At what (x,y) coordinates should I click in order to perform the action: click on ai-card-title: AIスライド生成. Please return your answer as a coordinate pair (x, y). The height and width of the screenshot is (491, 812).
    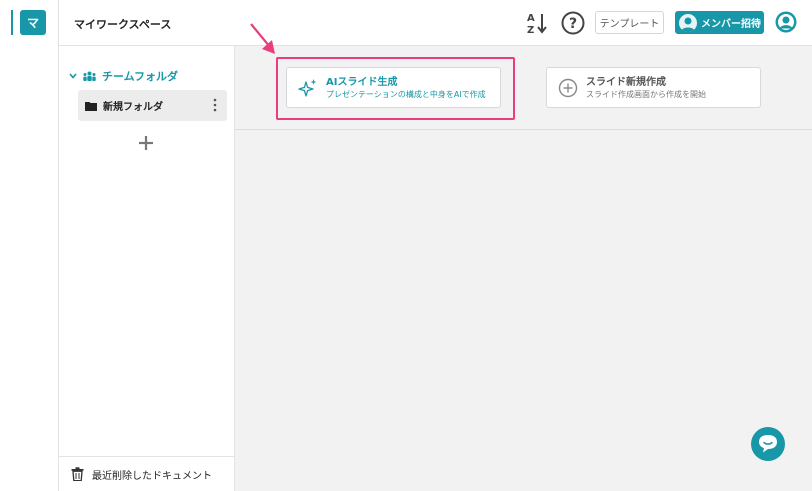
    Looking at the image, I should click on (362, 82).